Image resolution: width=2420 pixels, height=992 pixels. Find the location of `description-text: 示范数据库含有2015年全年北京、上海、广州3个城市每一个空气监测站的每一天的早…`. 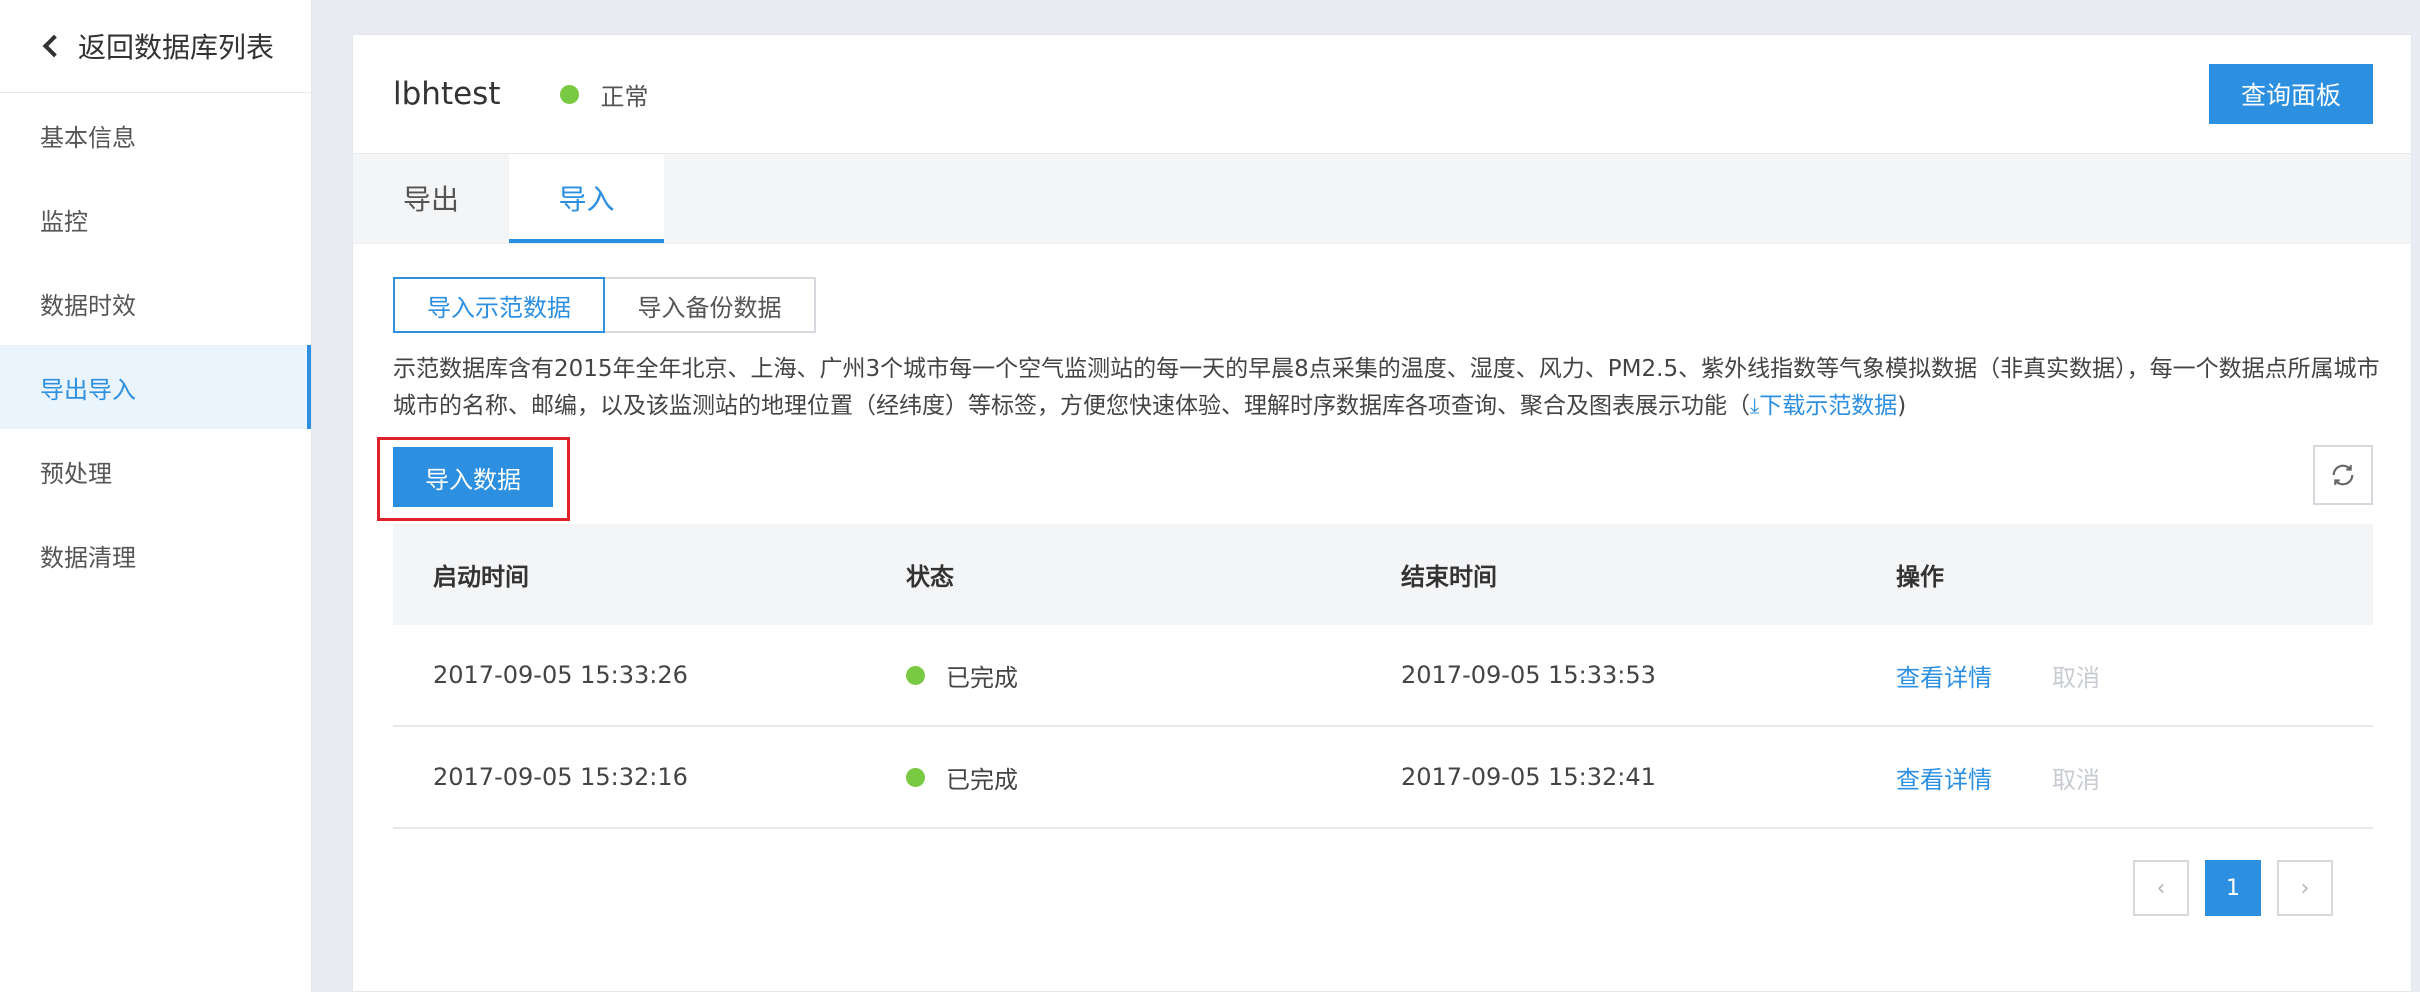

description-text: 示范数据库含有2015年全年北京、上海、广州3个城市每一个空气监测站的每一天的早… is located at coordinates (1386, 387).